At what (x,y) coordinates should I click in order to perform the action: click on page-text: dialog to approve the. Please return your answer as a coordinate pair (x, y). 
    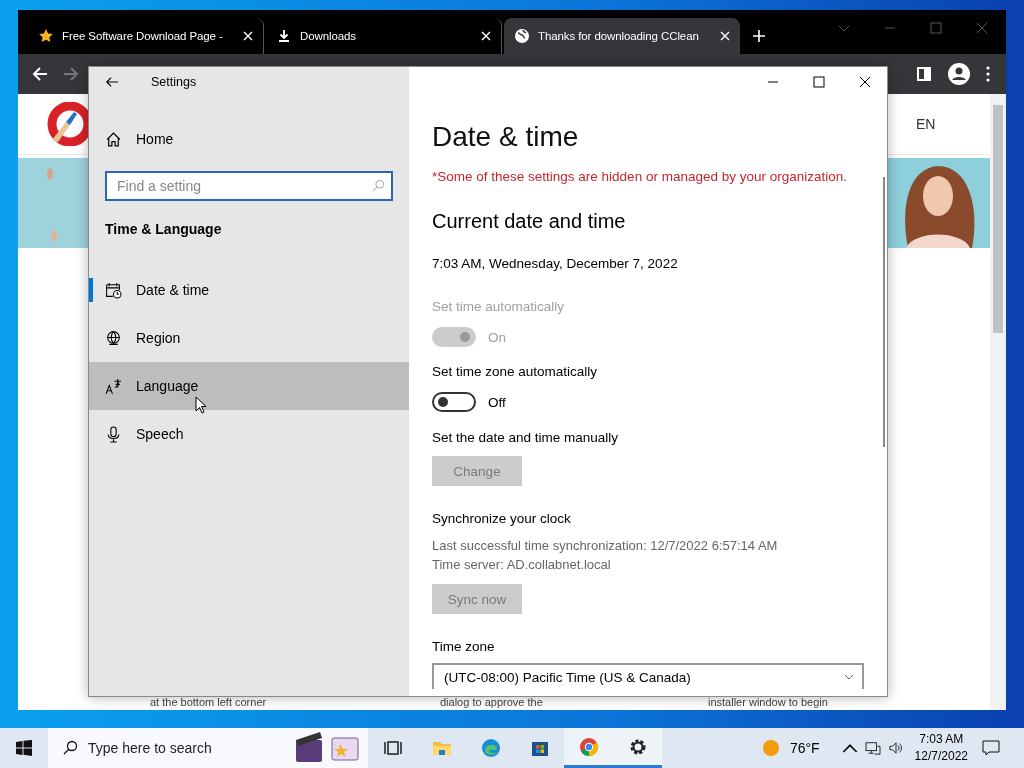
    Looking at the image, I should click on (492, 703).